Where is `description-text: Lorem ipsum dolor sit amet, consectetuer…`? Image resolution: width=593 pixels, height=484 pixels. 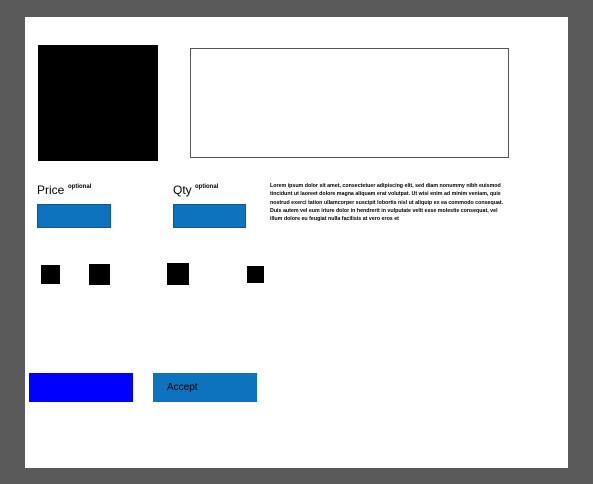
description-text: Lorem ipsum dolor sit amet, consectetuer… is located at coordinates (387, 203).